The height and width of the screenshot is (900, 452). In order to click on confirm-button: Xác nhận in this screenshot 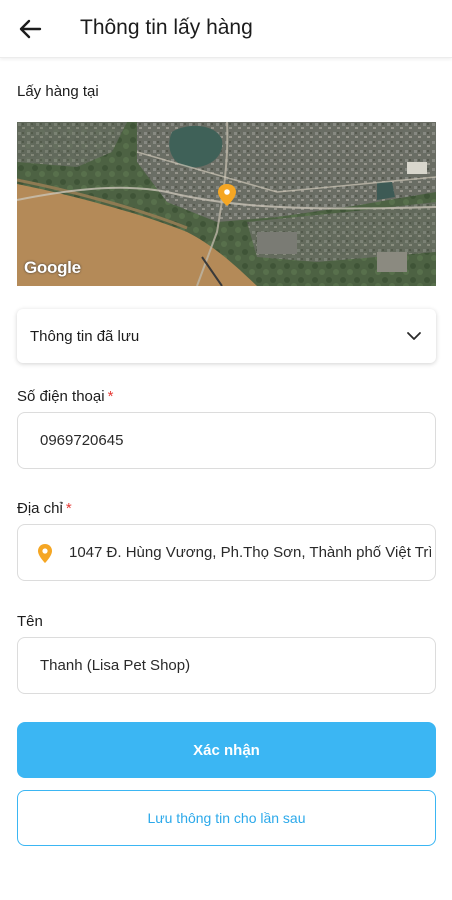, I will do `click(226, 750)`.